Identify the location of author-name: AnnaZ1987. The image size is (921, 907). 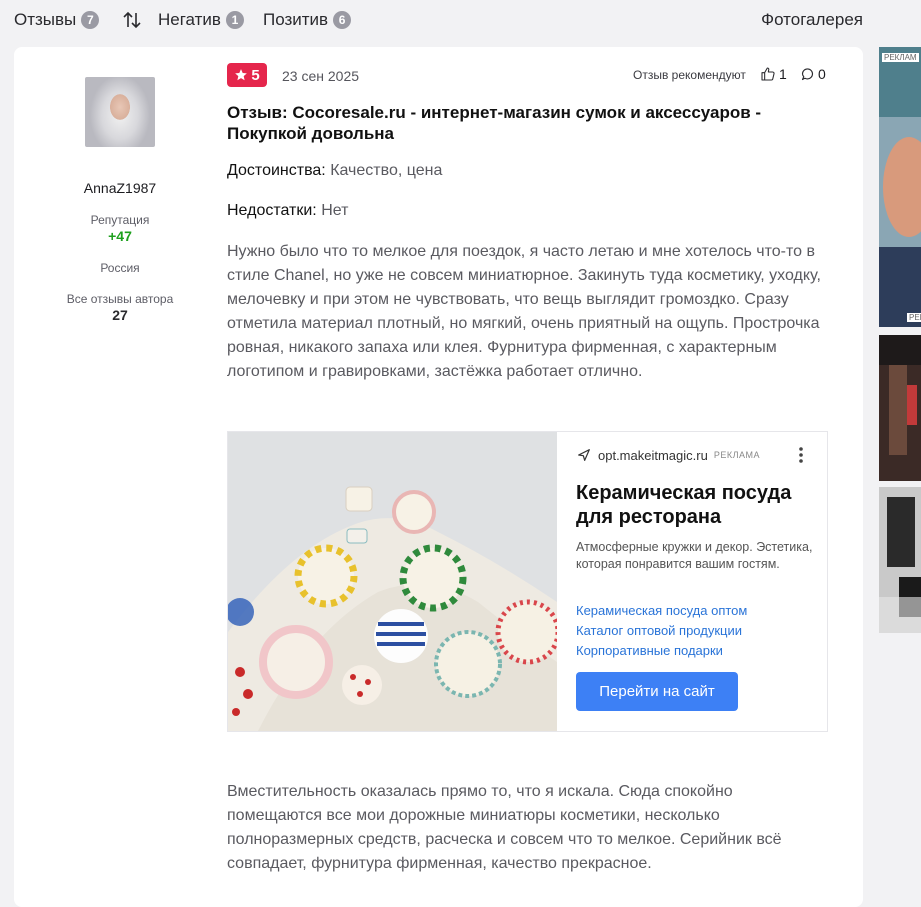
(120, 188).